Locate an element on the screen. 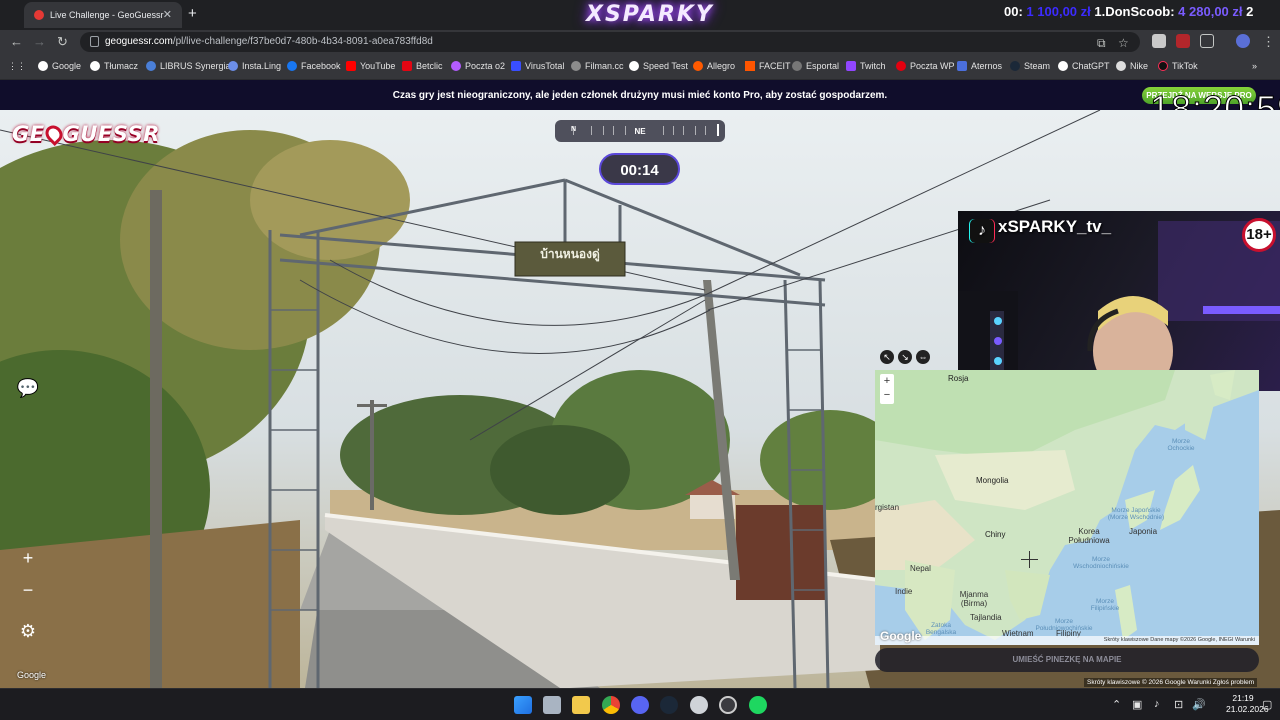 Image resolution: width=1280 pixels, height=720 pixels. ticker-rank: 1.DonScoob: is located at coordinates (1134, 11).